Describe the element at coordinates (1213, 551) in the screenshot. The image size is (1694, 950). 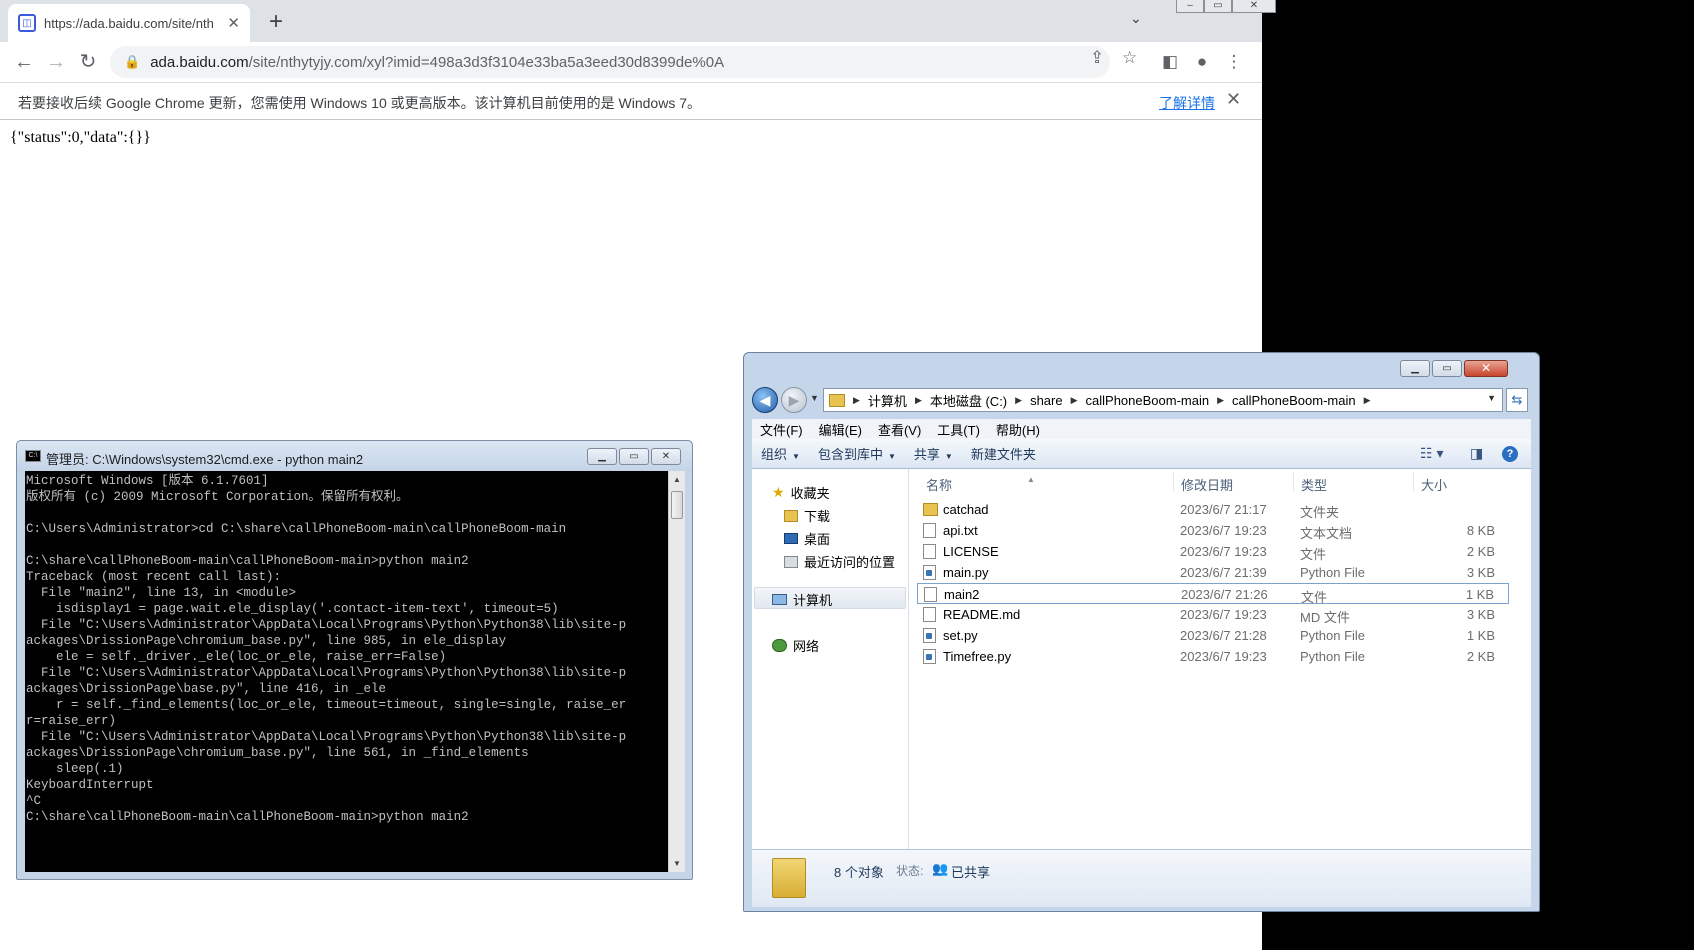
I see `file-row: LICENSE 2023/6/7 19:23 文件 2 KB` at that location.